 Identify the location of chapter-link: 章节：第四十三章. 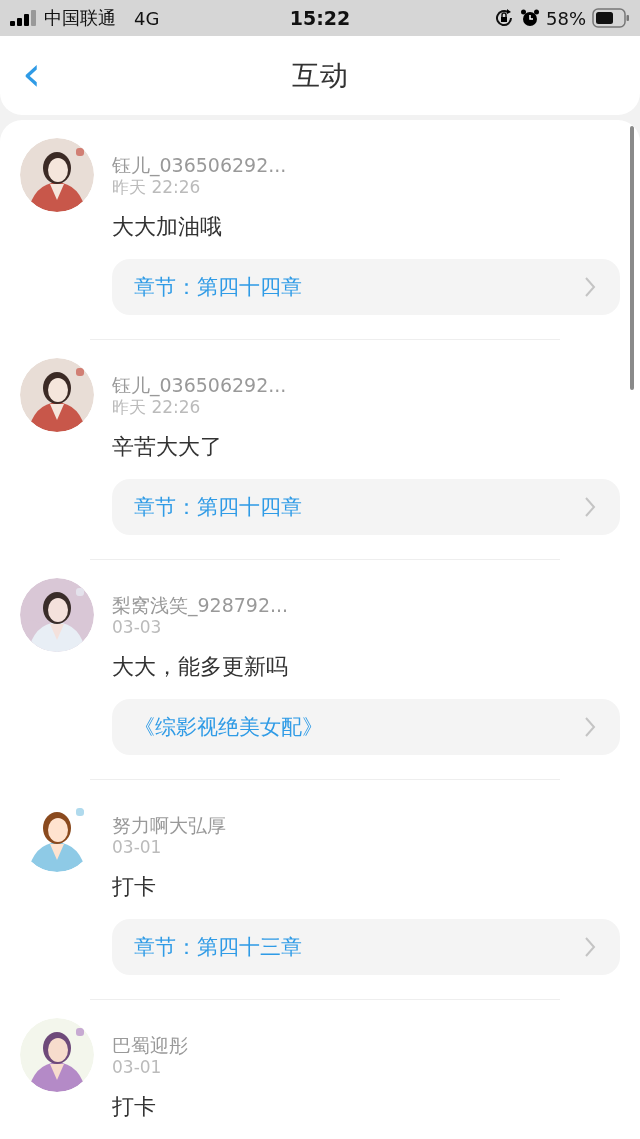
(366, 947).